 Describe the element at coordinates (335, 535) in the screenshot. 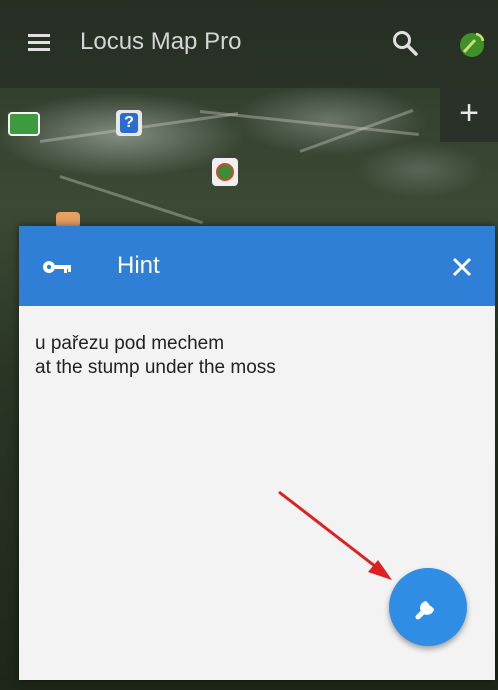

I see `annotation-arrow-icon` at that location.